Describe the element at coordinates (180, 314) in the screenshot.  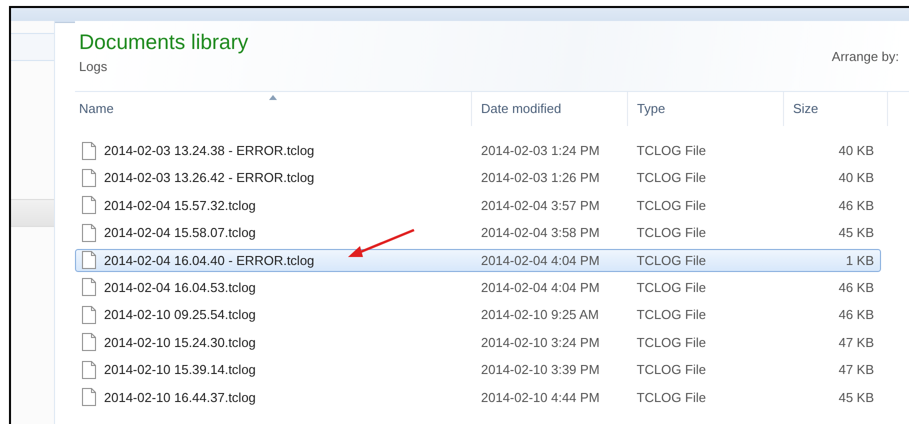
I see `file-name: 2014-02-10 09.25.54.tclog` at that location.